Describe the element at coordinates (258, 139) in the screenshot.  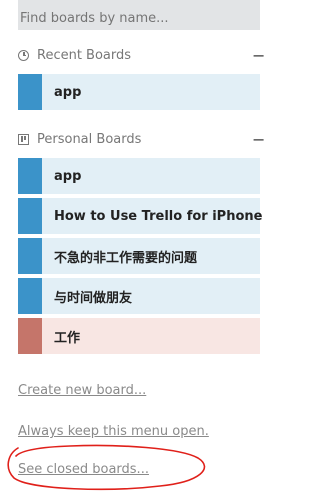
I see `collapse-personal-button: −` at that location.